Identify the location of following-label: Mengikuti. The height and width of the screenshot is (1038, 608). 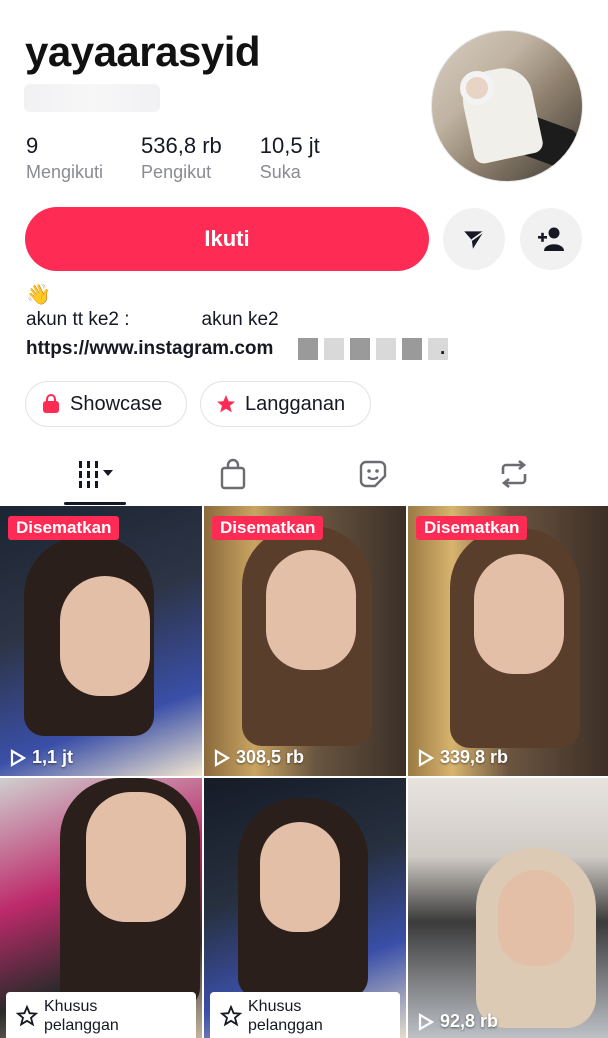
(65, 172).